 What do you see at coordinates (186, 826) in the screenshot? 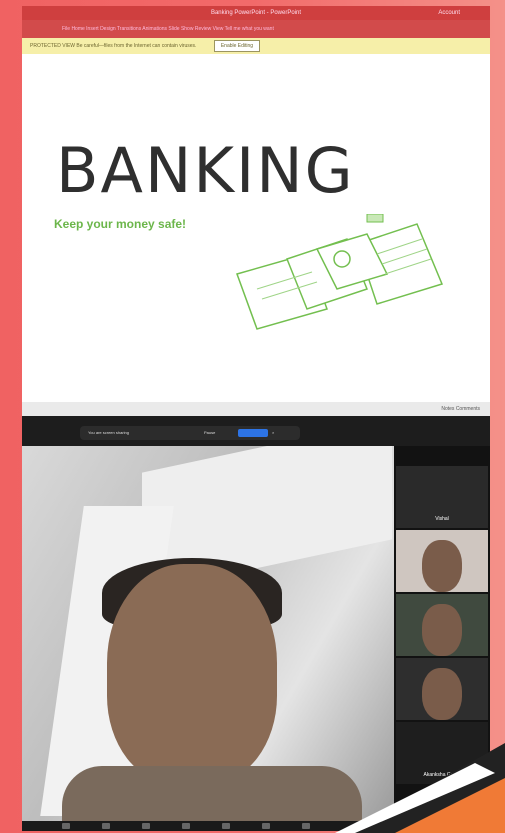
I see `participants-icon` at bounding box center [186, 826].